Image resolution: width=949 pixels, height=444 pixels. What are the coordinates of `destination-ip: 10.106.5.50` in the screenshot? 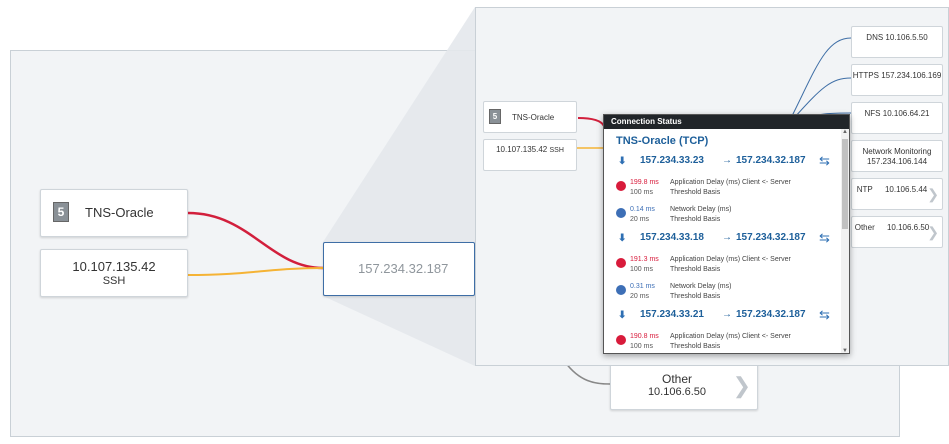 It's located at (906, 37).